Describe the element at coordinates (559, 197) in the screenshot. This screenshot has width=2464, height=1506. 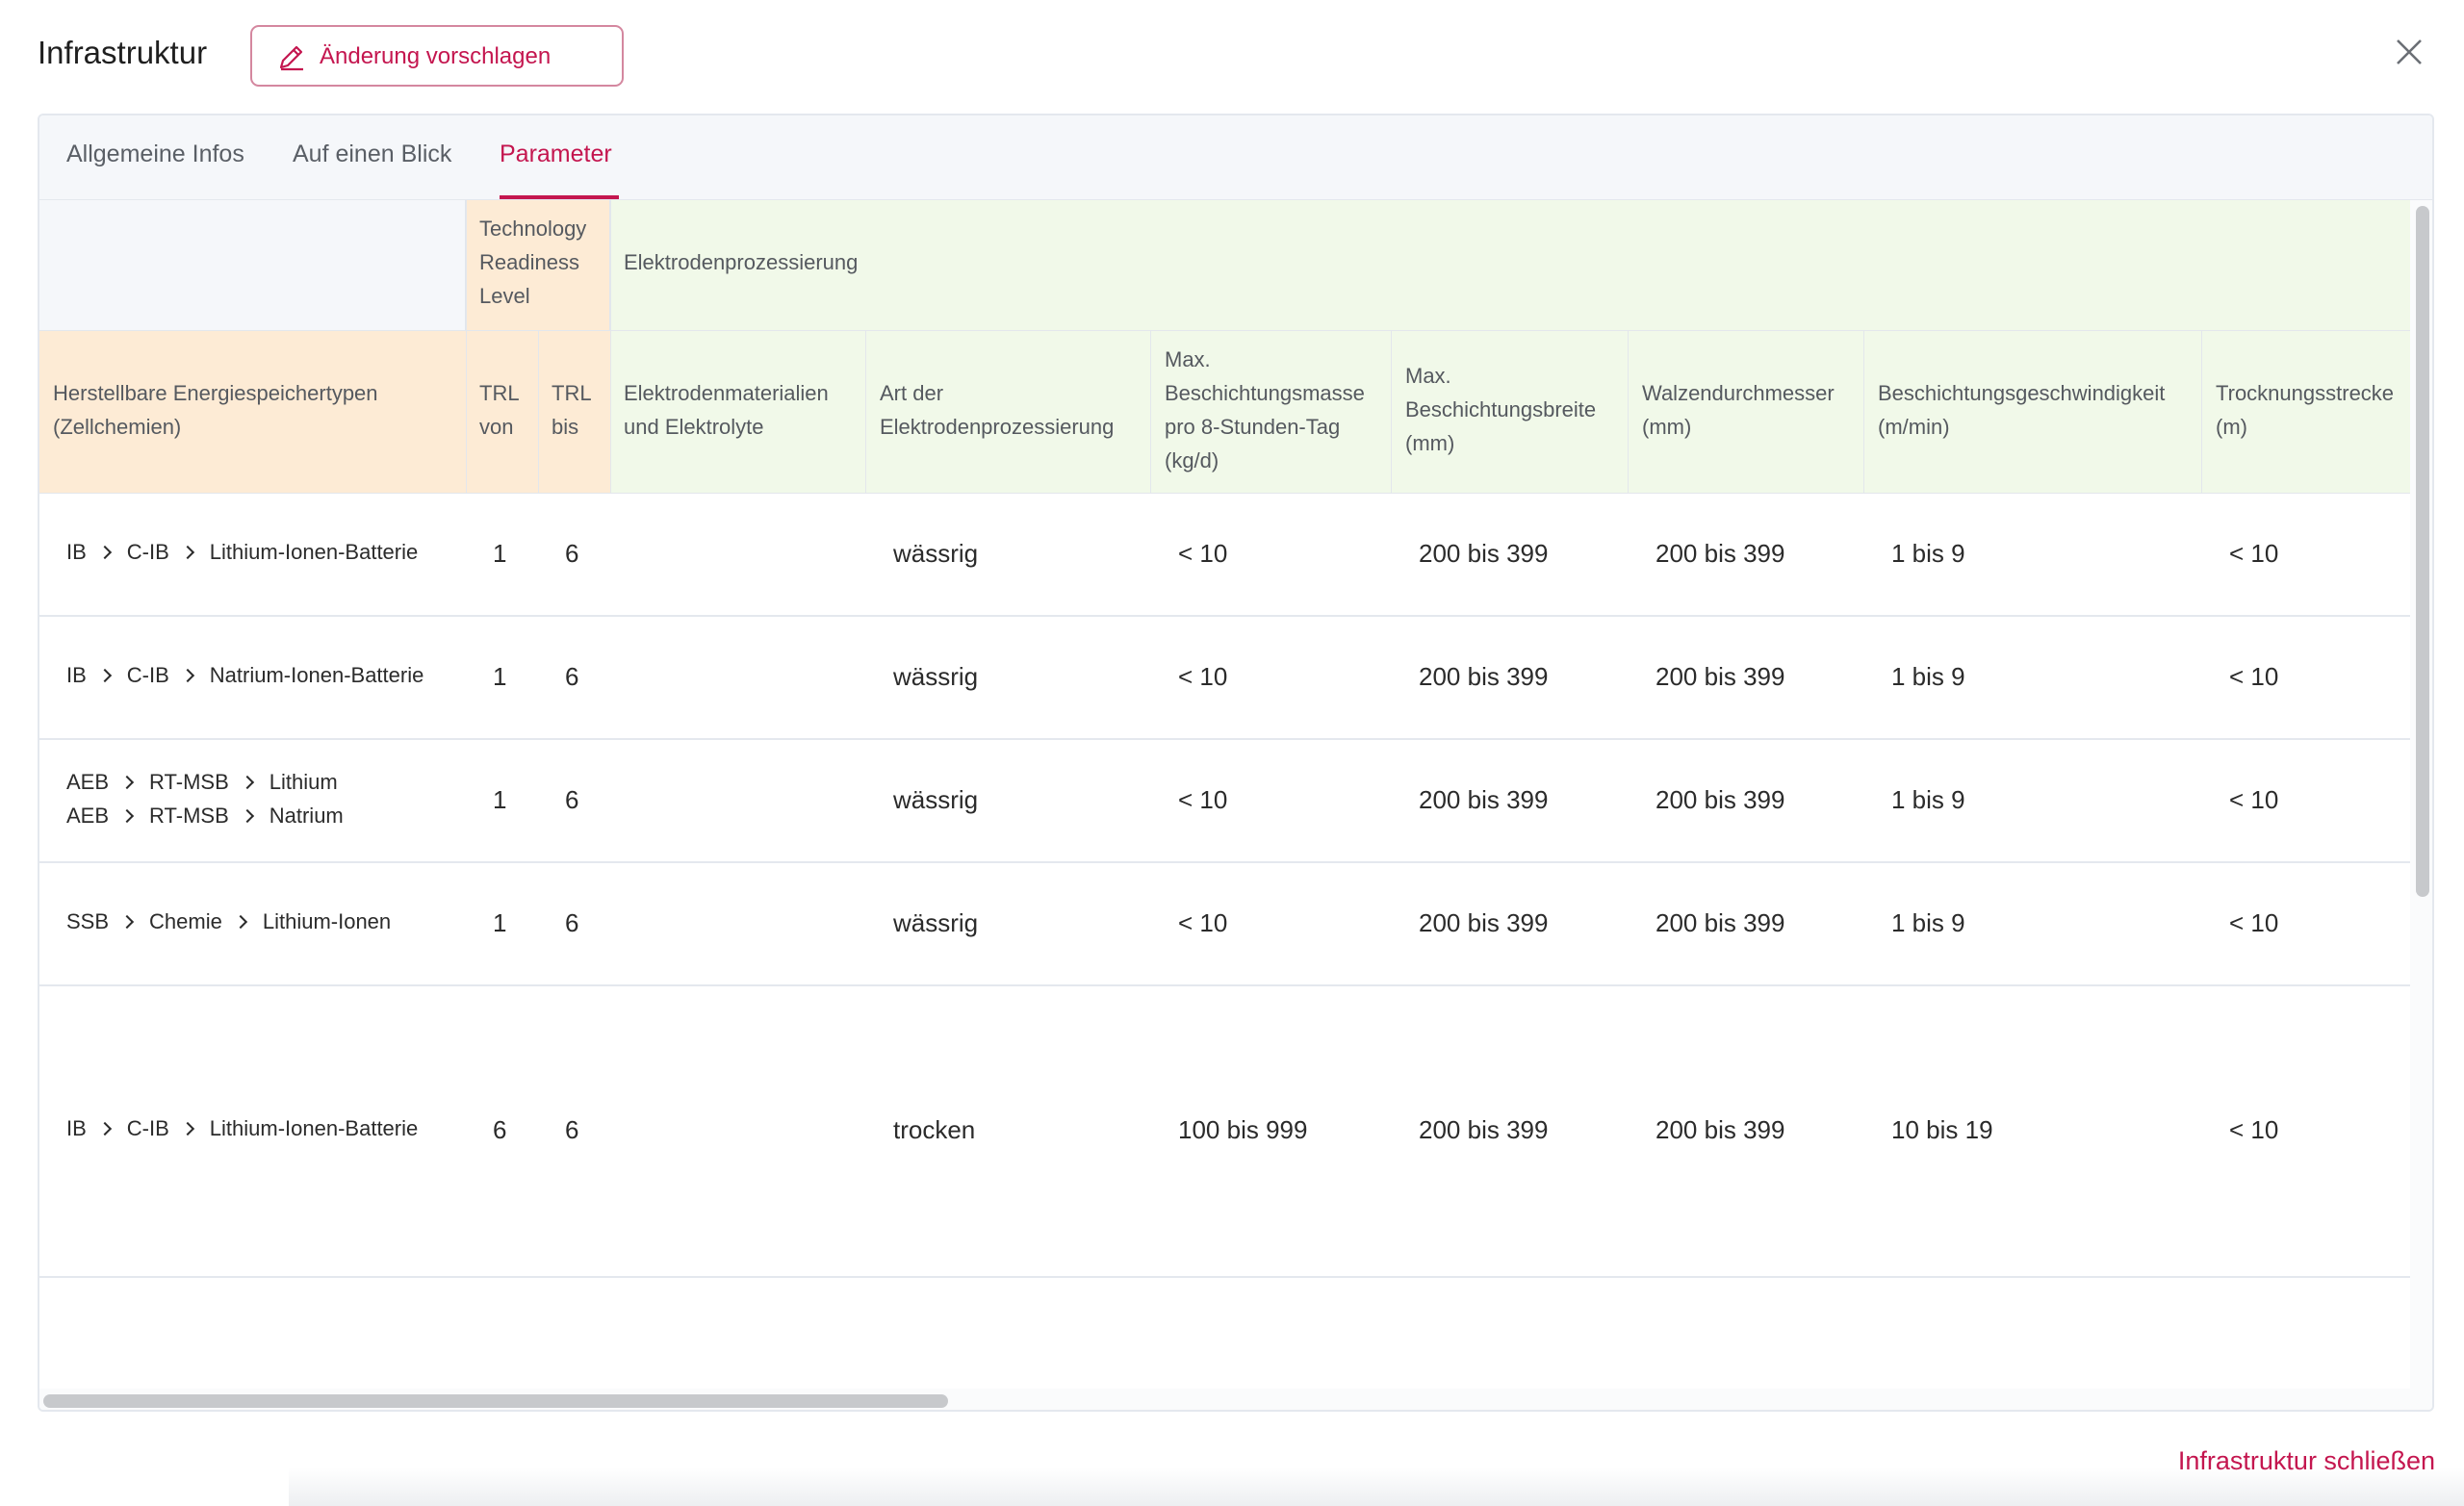
I see `active-tab-indicator` at that location.